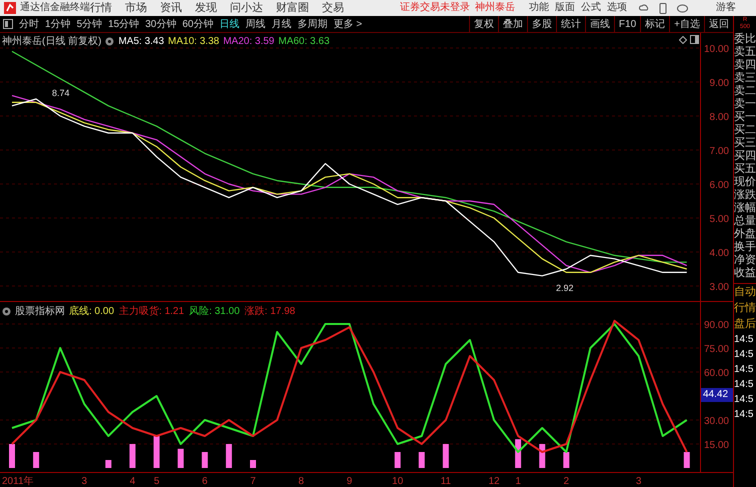 The width and height of the screenshot is (756, 487). Describe the element at coordinates (655, 24) in the screenshot. I see `toolbar-button: 标记` at that location.